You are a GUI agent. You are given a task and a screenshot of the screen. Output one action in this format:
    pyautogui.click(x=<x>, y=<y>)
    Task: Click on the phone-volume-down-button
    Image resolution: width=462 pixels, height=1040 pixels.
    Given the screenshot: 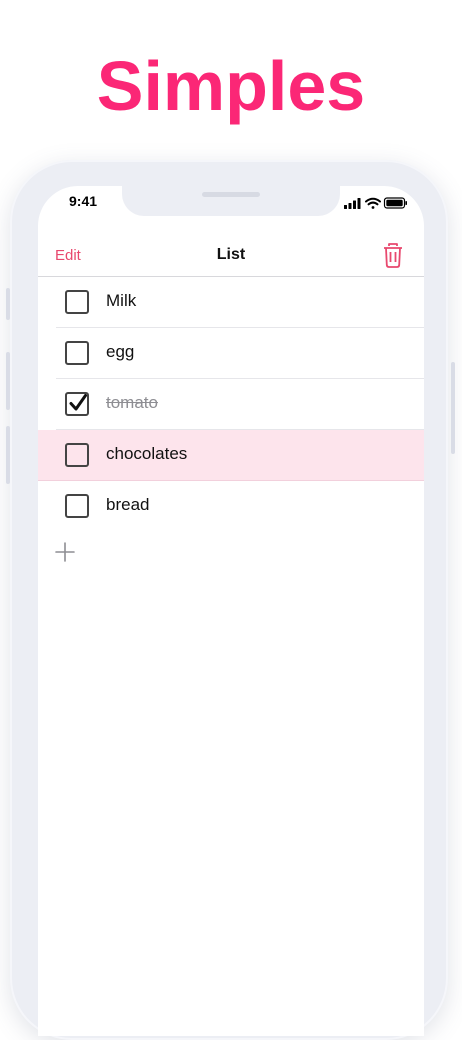 What is the action you would take?
    pyautogui.click(x=8, y=455)
    